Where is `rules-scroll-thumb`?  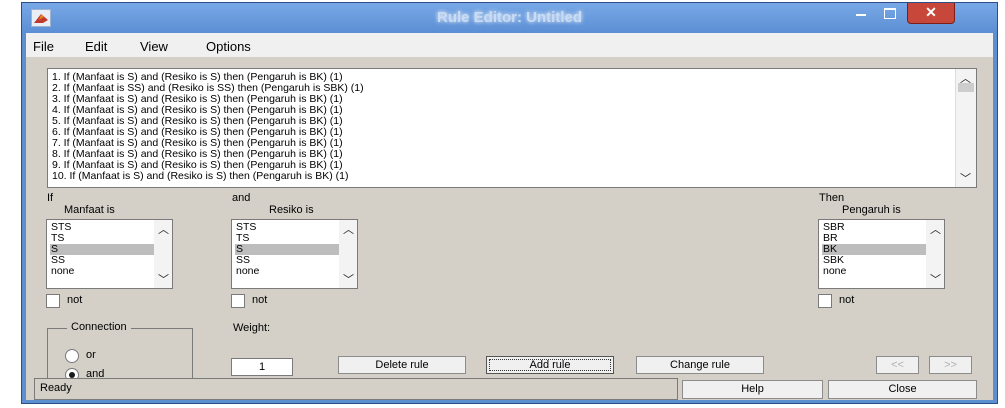 rules-scroll-thumb is located at coordinates (966, 87).